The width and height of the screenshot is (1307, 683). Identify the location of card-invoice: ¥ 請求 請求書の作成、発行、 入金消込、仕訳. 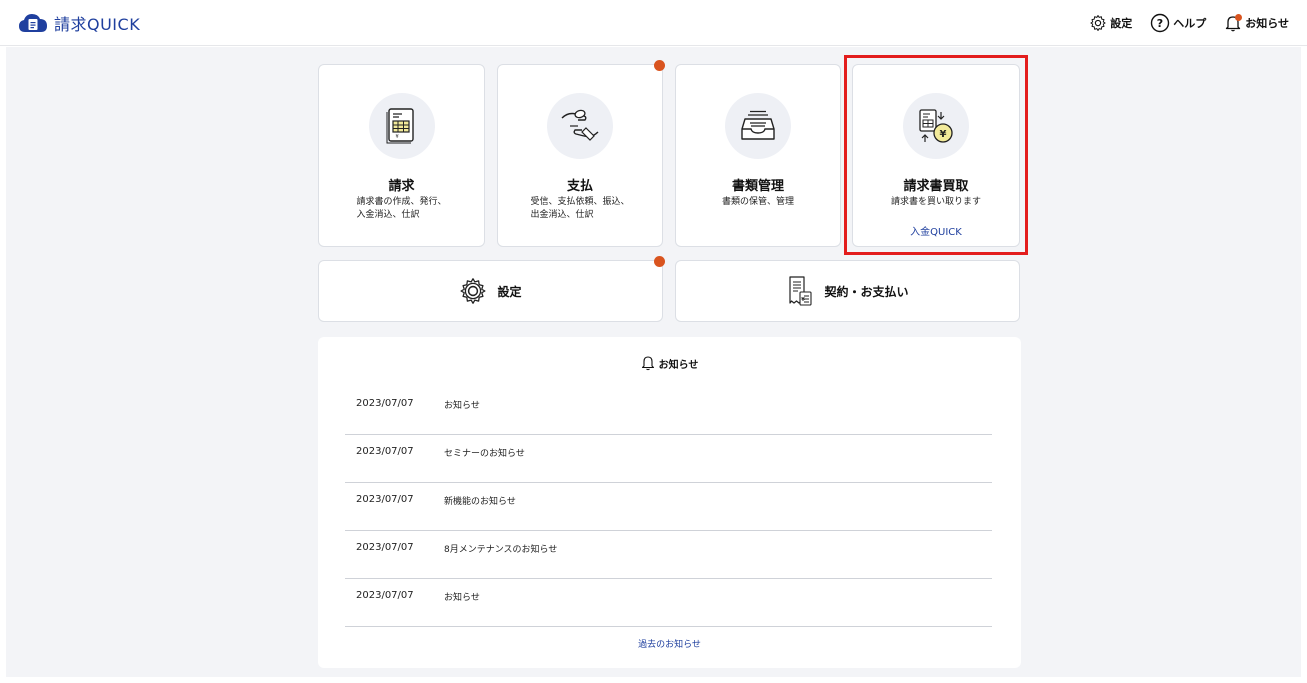
(401, 155).